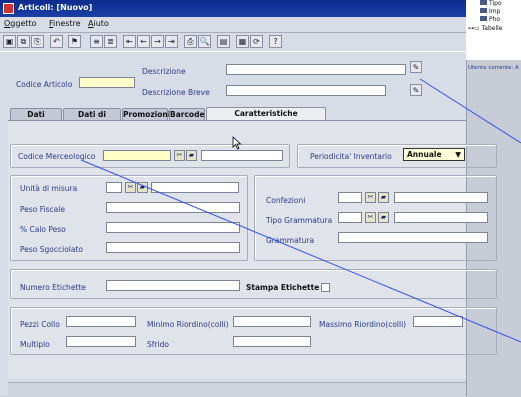 The image size is (521, 397). Describe the element at coordinates (65, 23) in the screenshot. I see `menu-finestre: Finestre` at that location.